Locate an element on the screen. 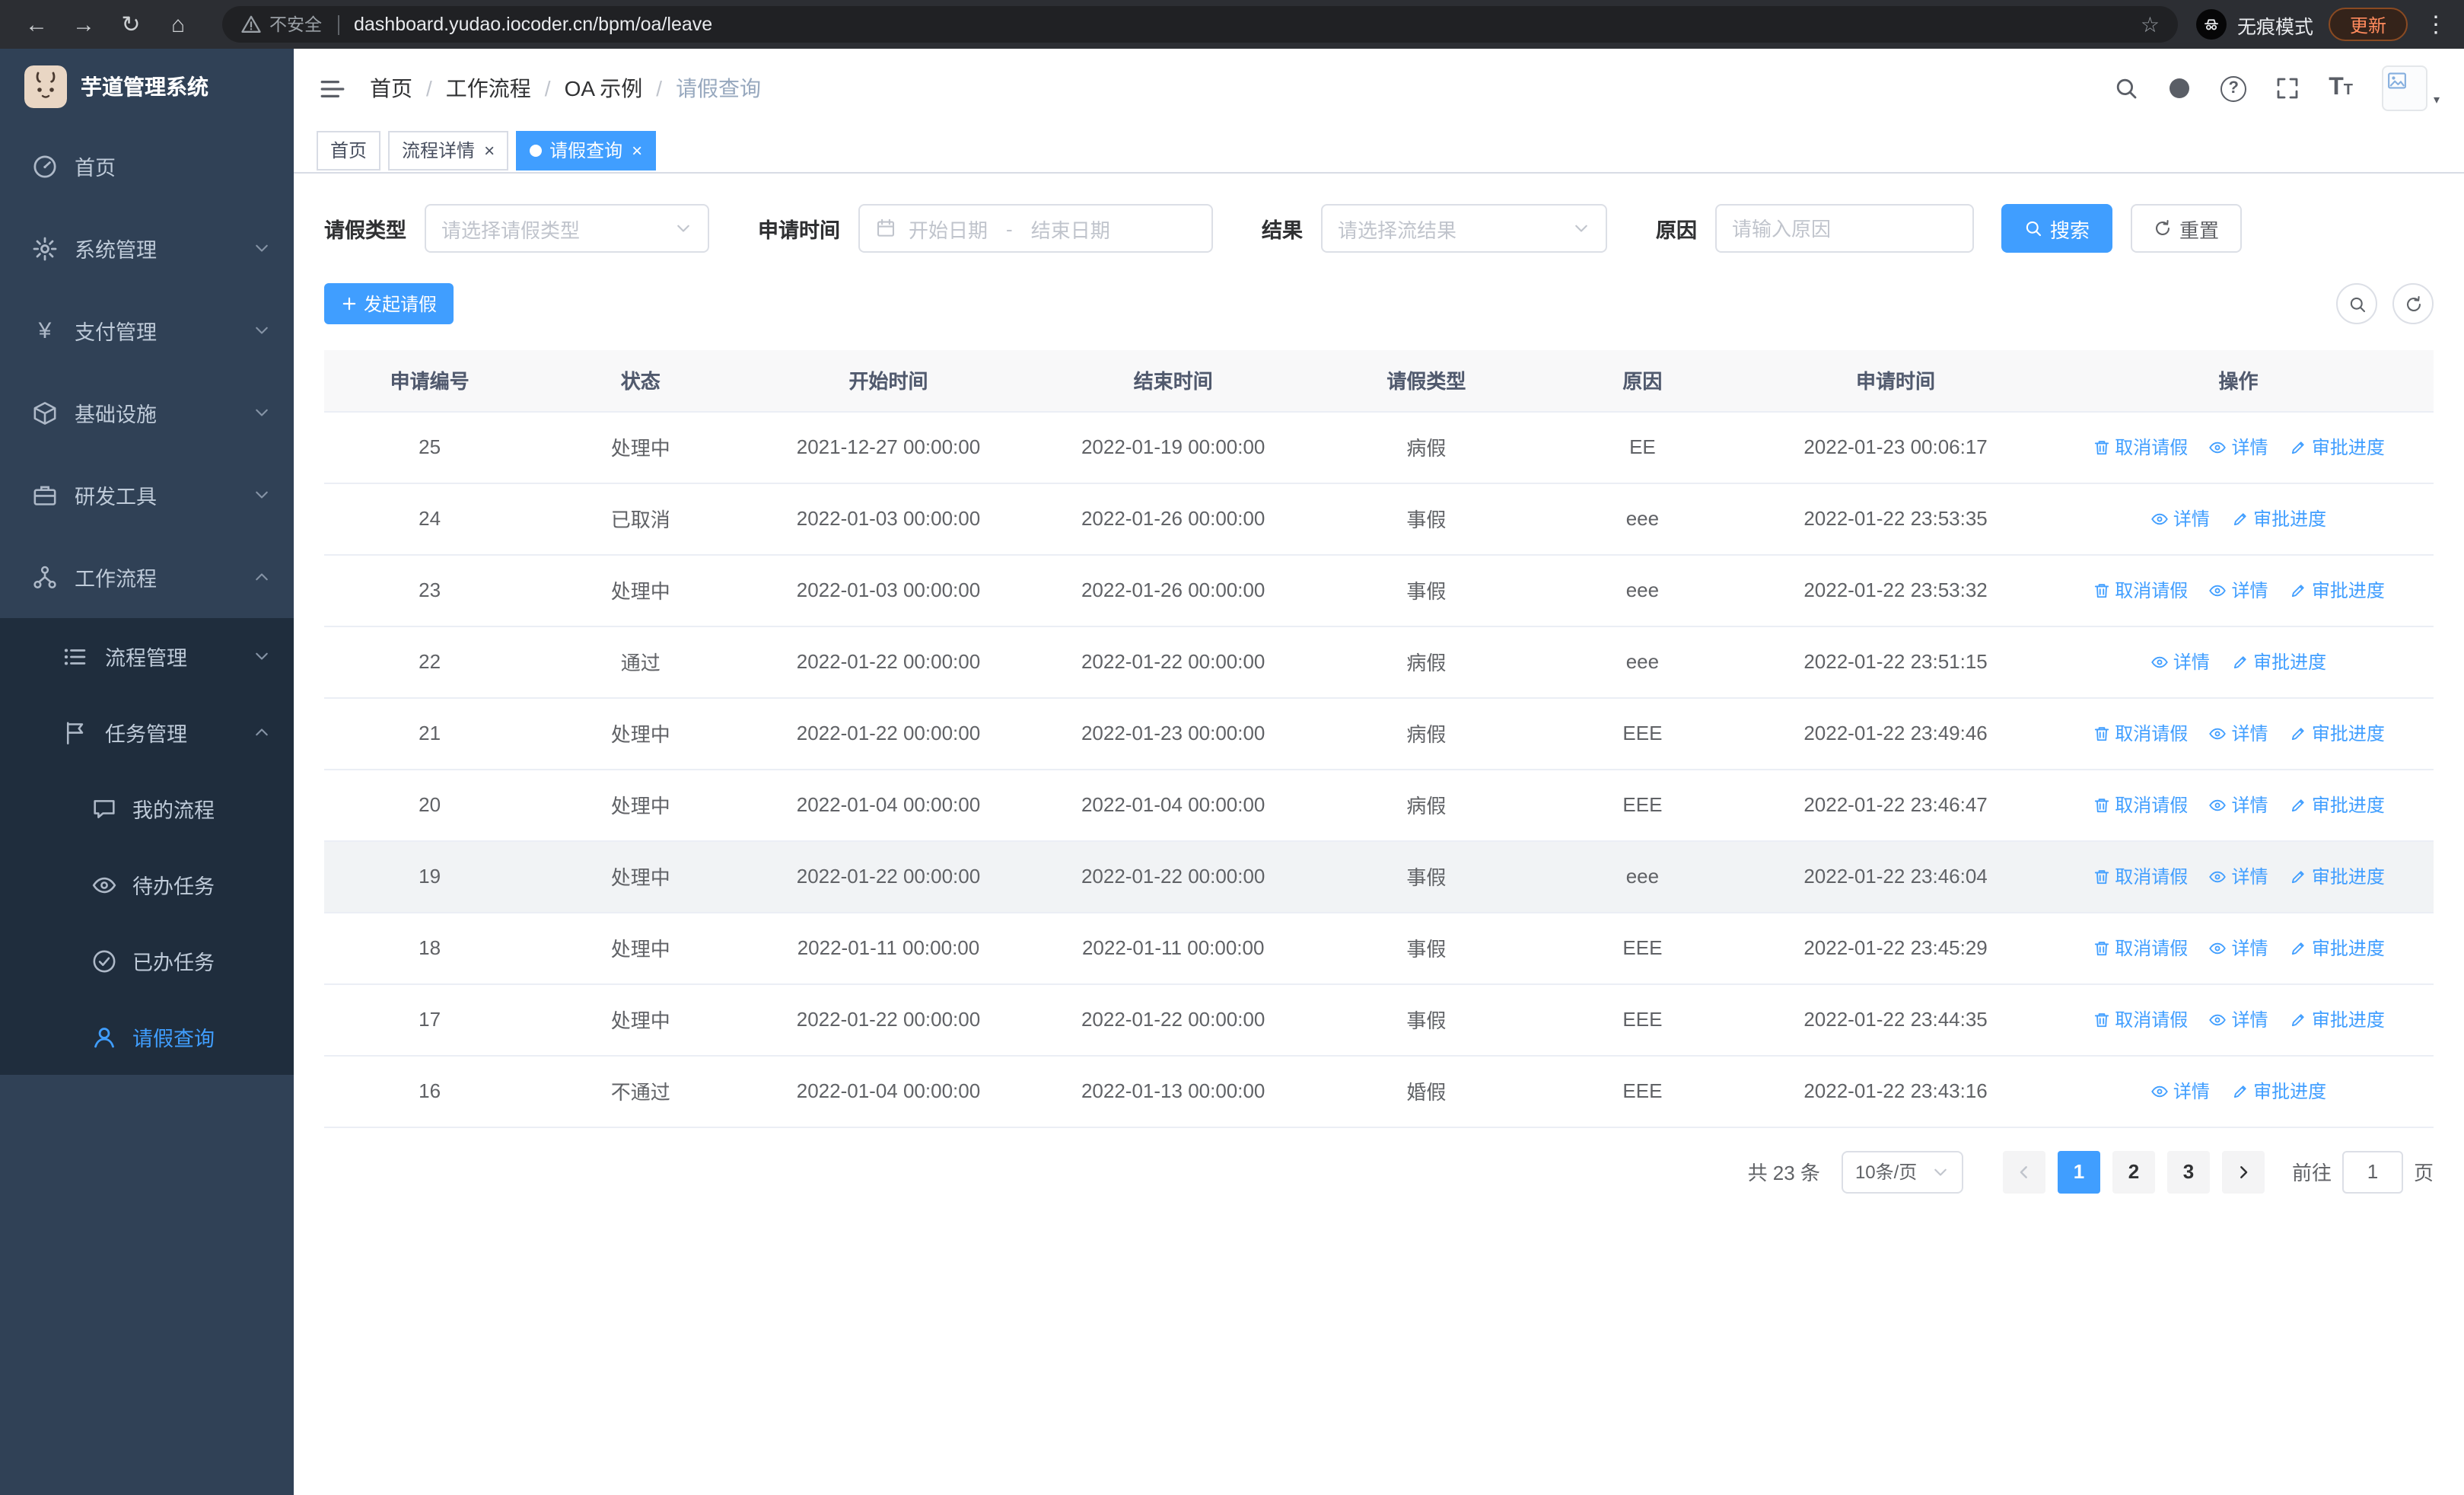 The width and height of the screenshot is (2464, 1495). cell-reason: EE is located at coordinates (1642, 447).